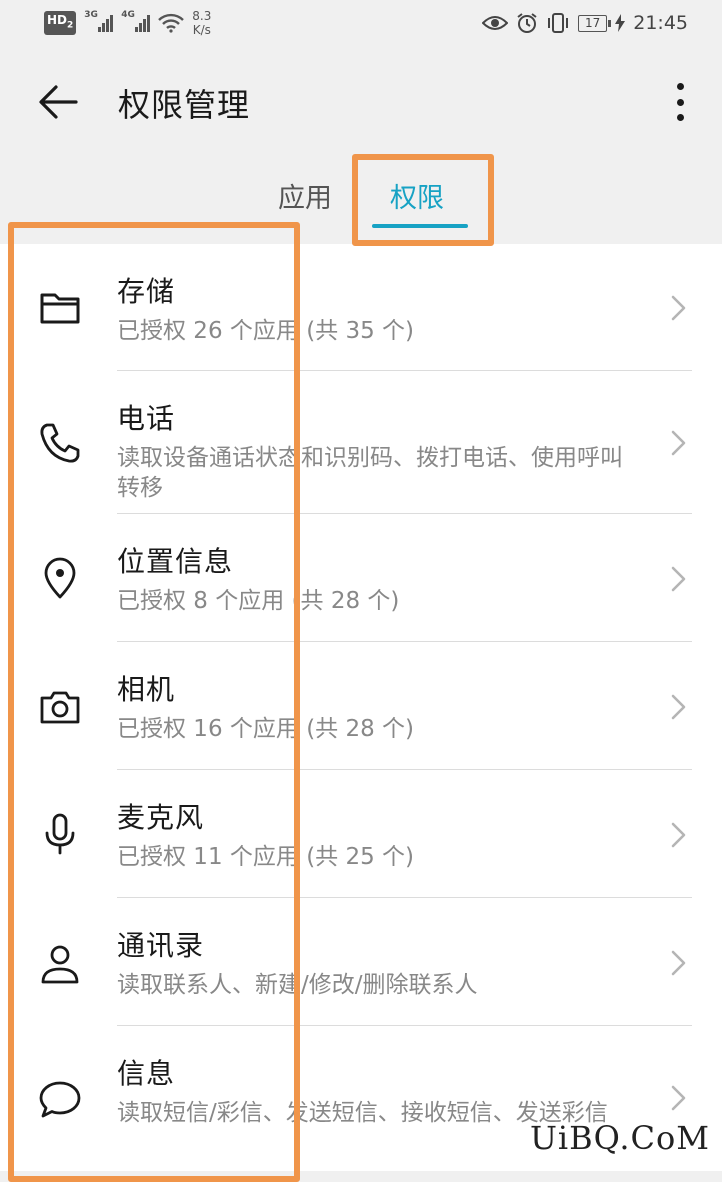  Describe the element at coordinates (361, 101) in the screenshot. I see `app-bar: 权限管理` at that location.